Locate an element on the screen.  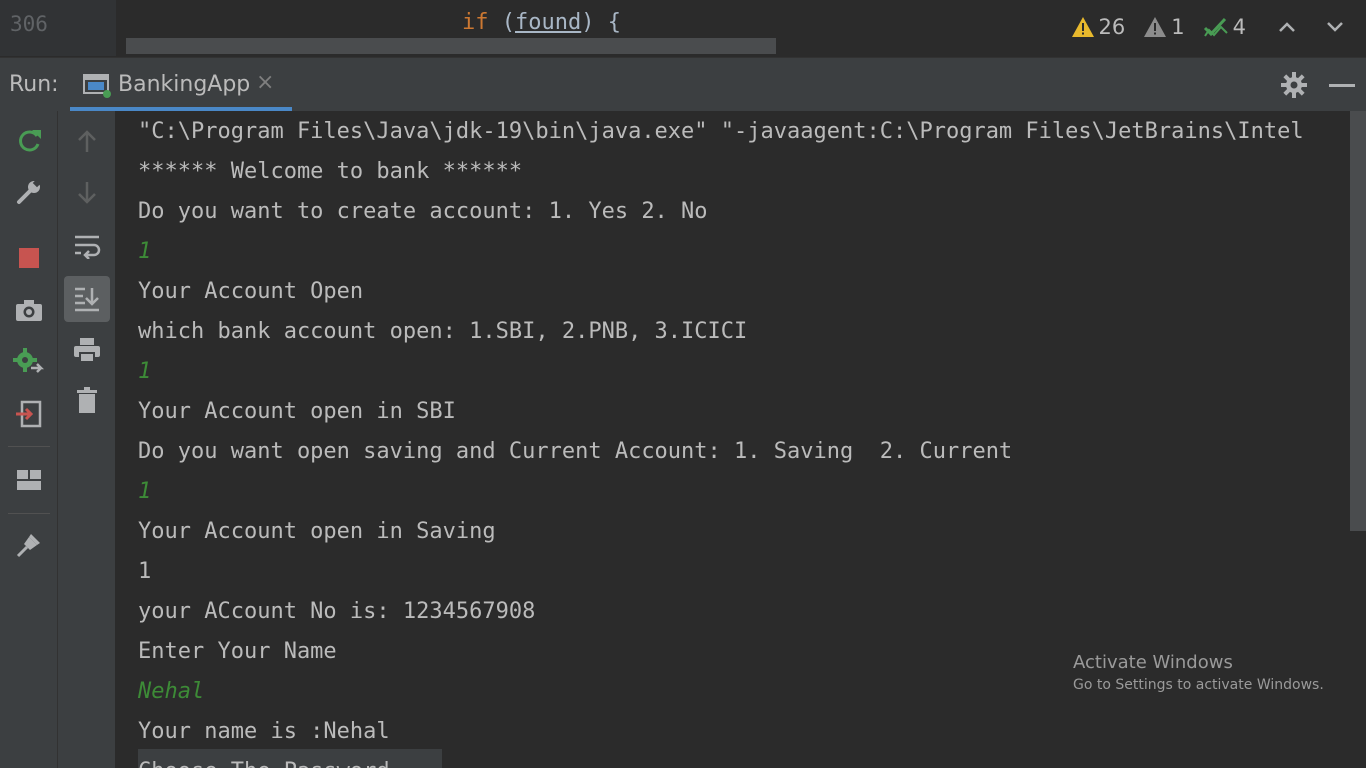
stop-button is located at coordinates (29, 258).